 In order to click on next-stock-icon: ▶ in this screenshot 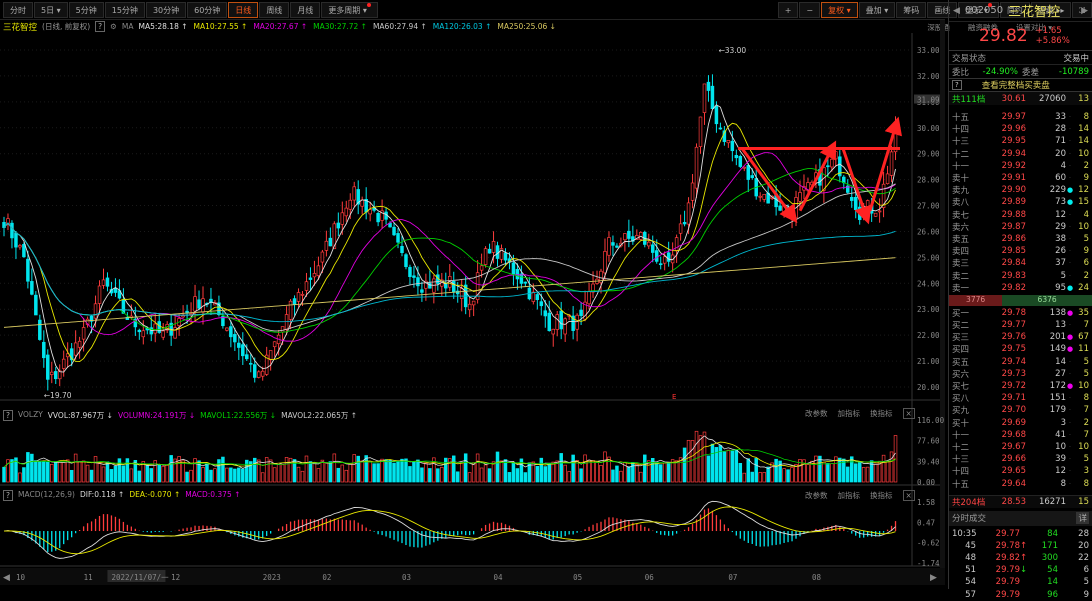, I will do `click(1084, 11)`.